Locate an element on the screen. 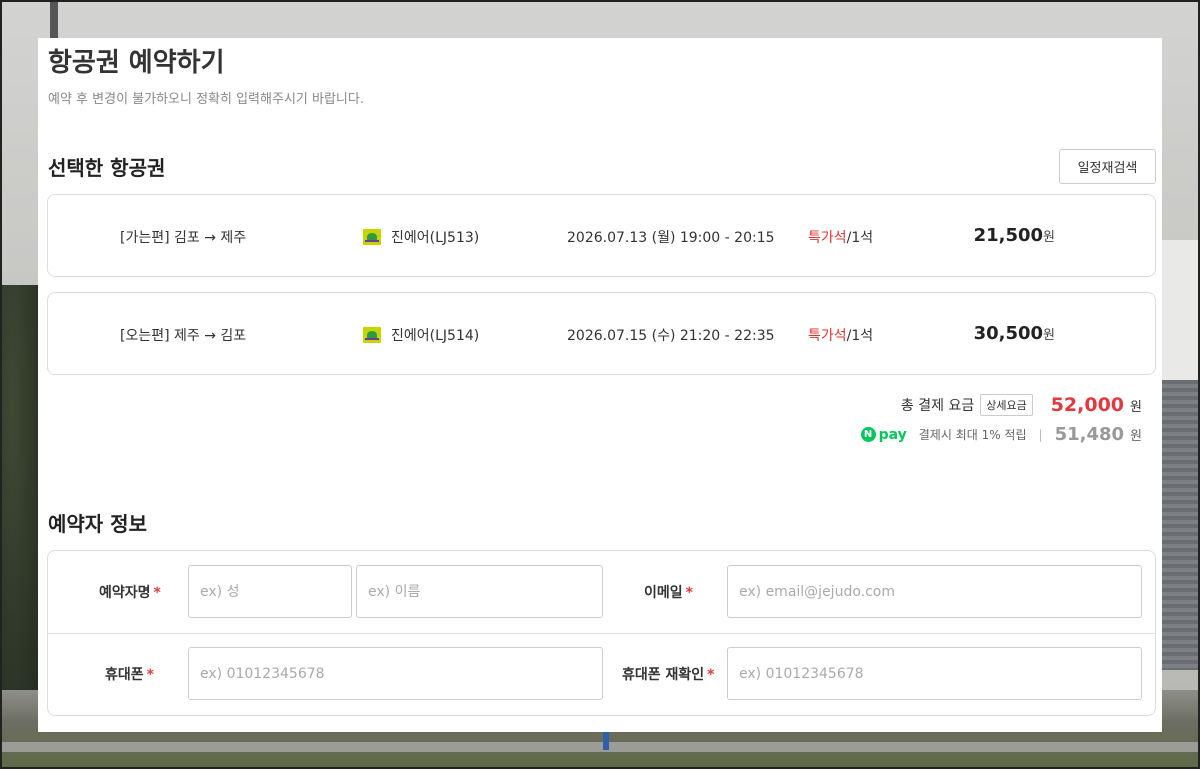 This screenshot has height=769, width=1200. airline-name: 진에어(LJ514) is located at coordinates (435, 336).